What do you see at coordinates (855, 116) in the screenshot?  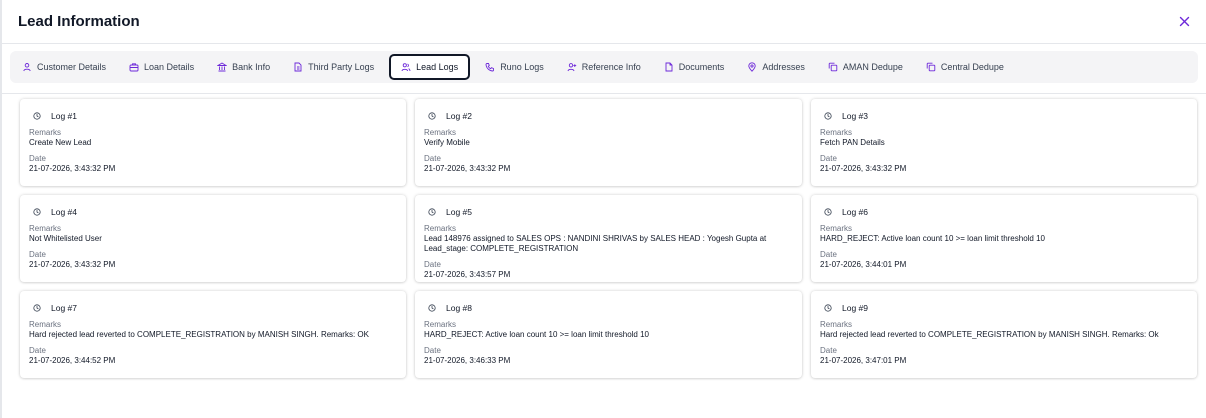 I see `log-title: Log #3` at bounding box center [855, 116].